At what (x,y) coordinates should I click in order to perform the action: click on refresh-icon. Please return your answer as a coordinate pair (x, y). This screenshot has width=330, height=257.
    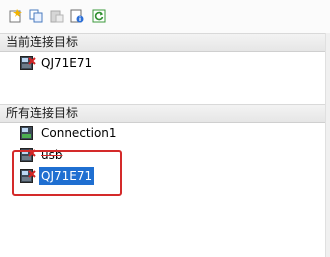
    Looking at the image, I should click on (99, 16).